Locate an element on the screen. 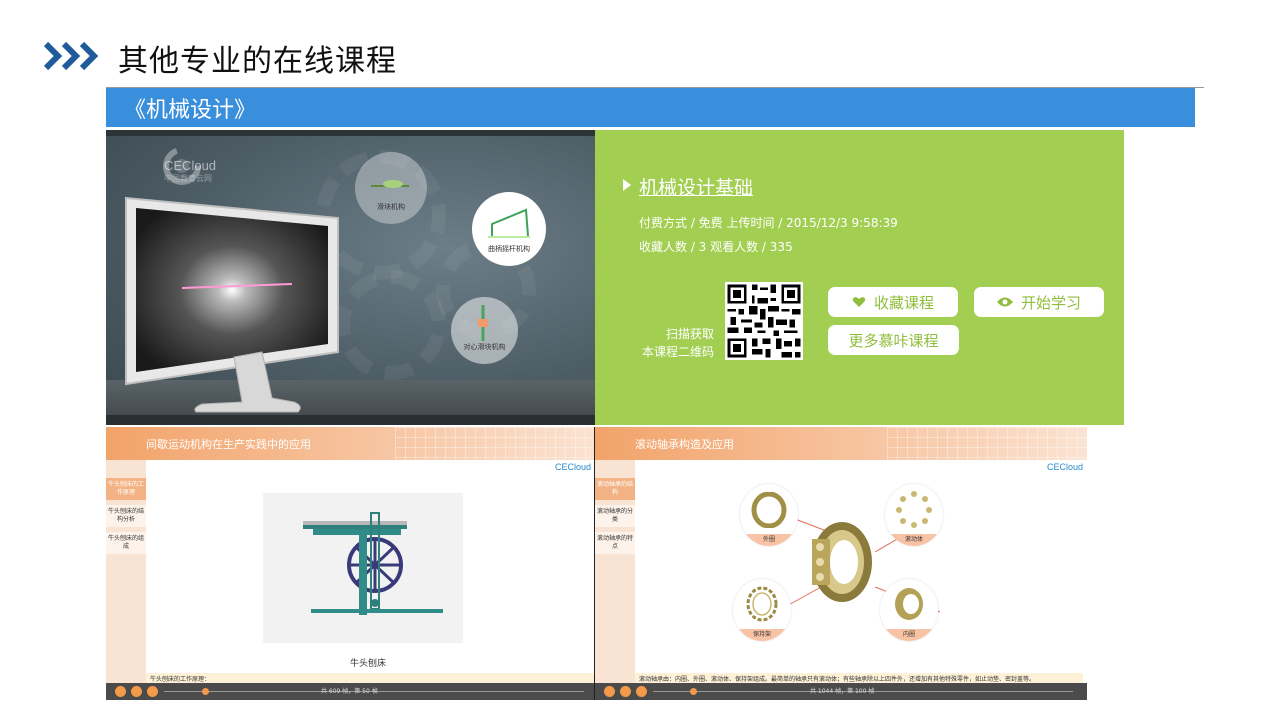 This screenshot has height=720, width=1280. favorite-course-label: 收藏课程 is located at coordinates (903, 302).